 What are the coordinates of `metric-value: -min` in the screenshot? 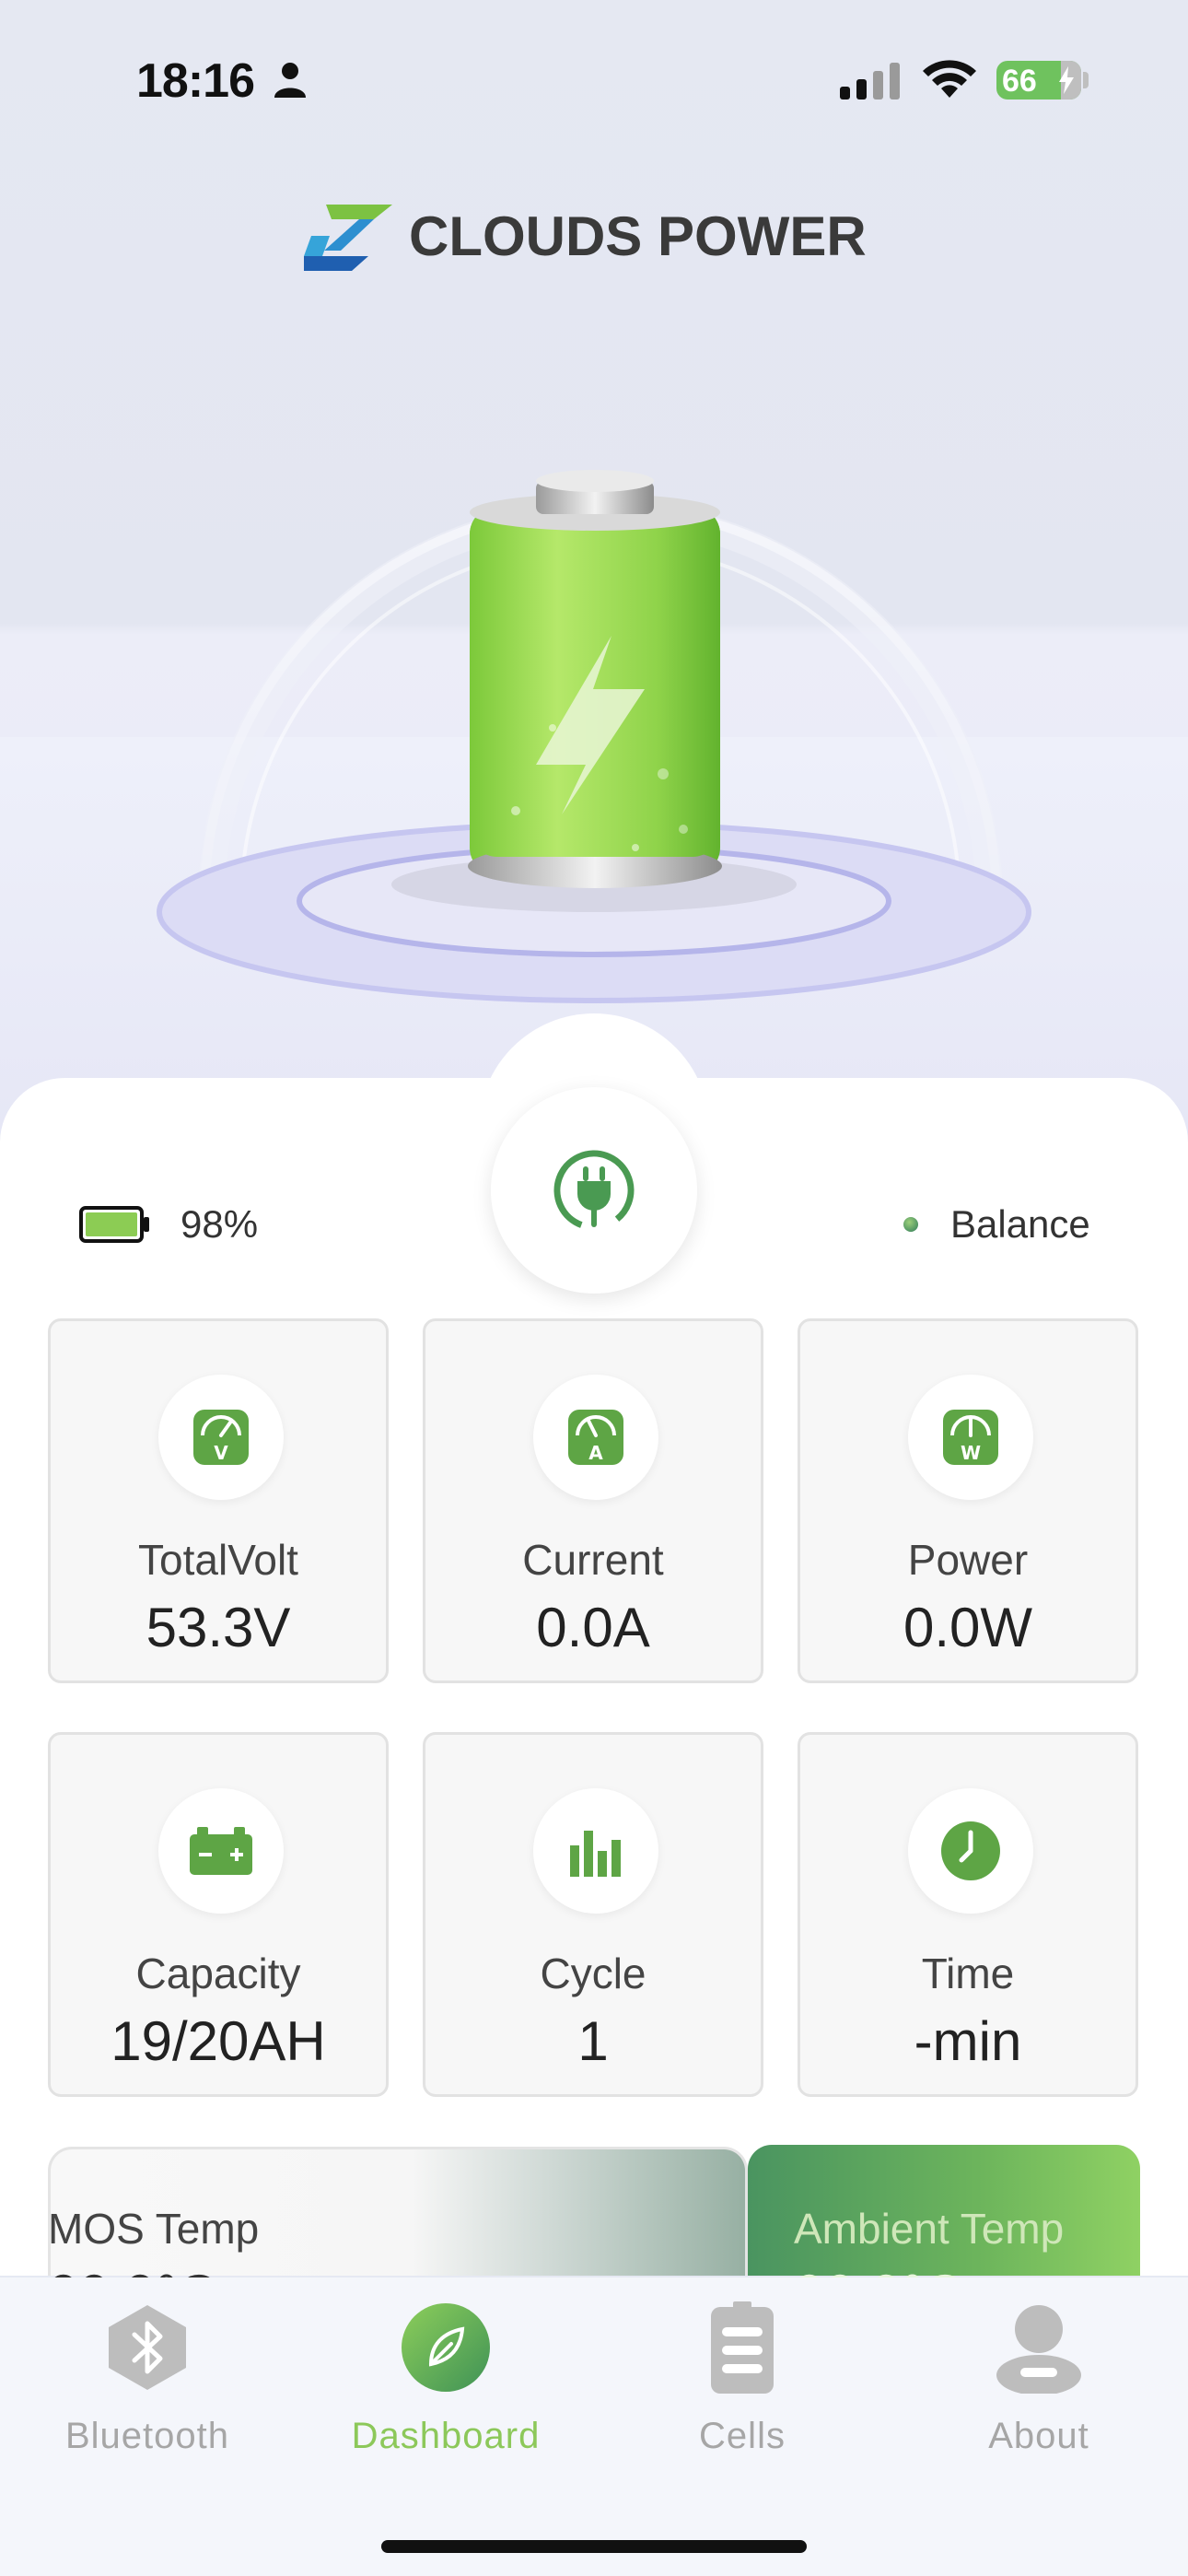 It's located at (968, 2041).